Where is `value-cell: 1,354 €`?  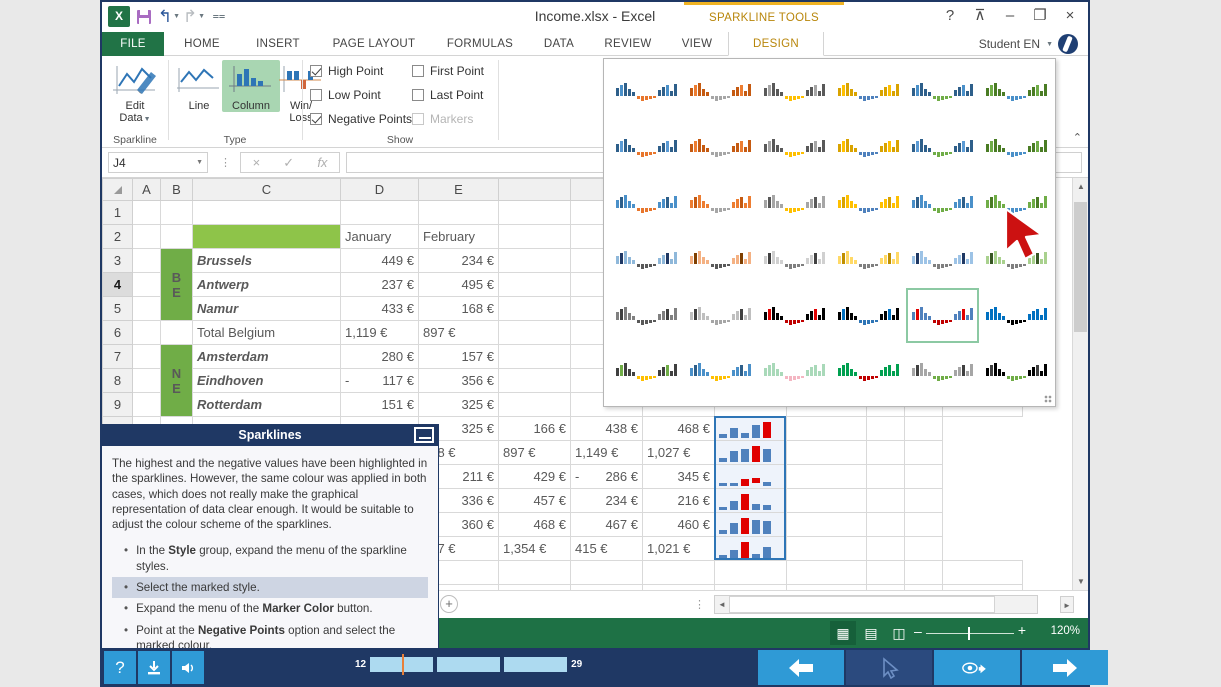 value-cell: 1,354 € is located at coordinates (534, 548).